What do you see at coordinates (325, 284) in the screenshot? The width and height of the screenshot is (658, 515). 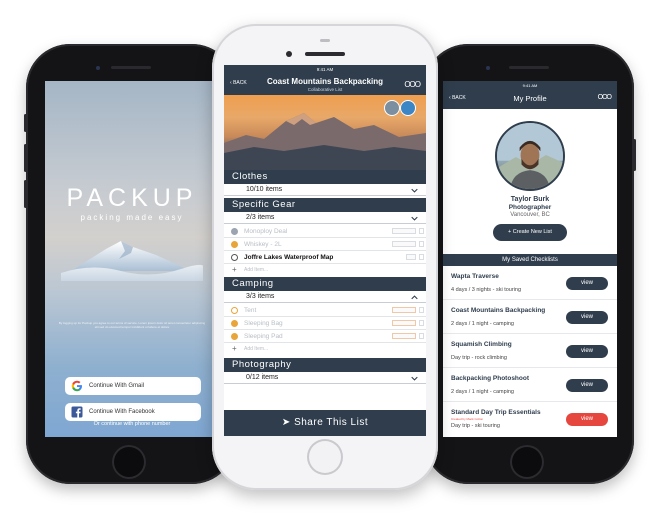 I see `section-header-camping: Camping` at bounding box center [325, 284].